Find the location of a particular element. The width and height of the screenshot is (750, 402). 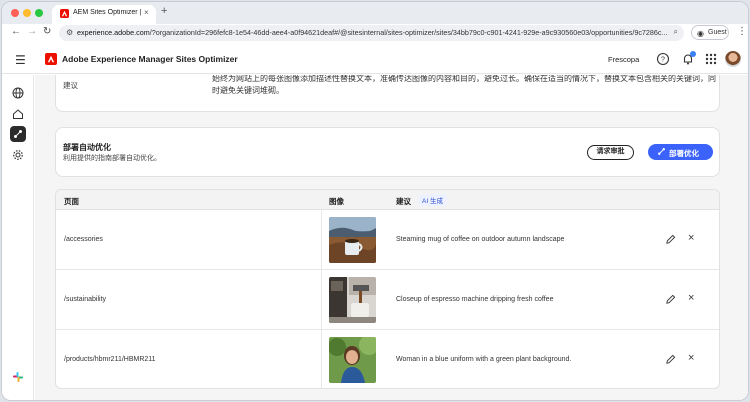

notification-badge is located at coordinates (693, 54).